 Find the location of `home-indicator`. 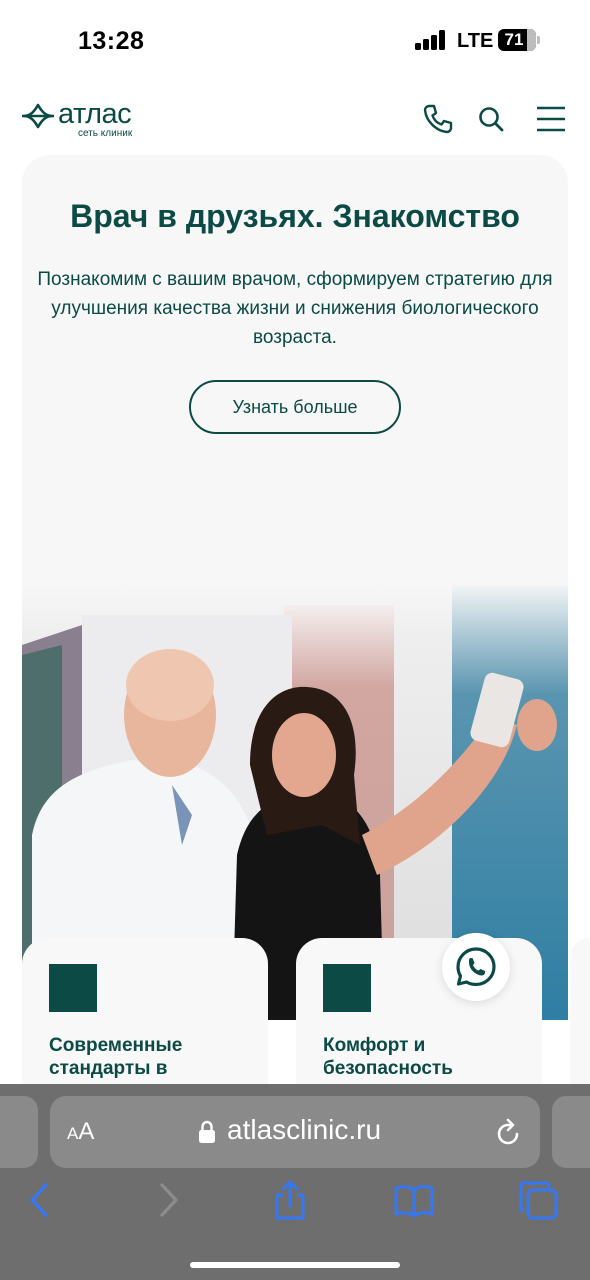

home-indicator is located at coordinates (295, 1265).